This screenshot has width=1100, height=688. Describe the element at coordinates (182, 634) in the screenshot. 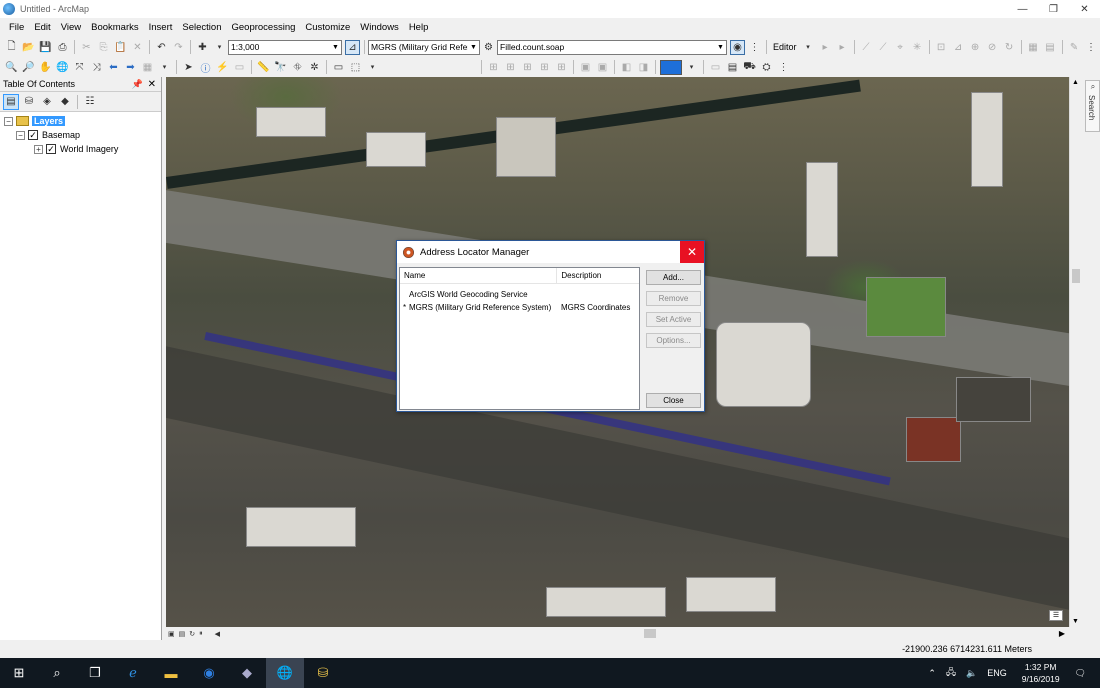

I see `layout-view-icon: ▤` at that location.